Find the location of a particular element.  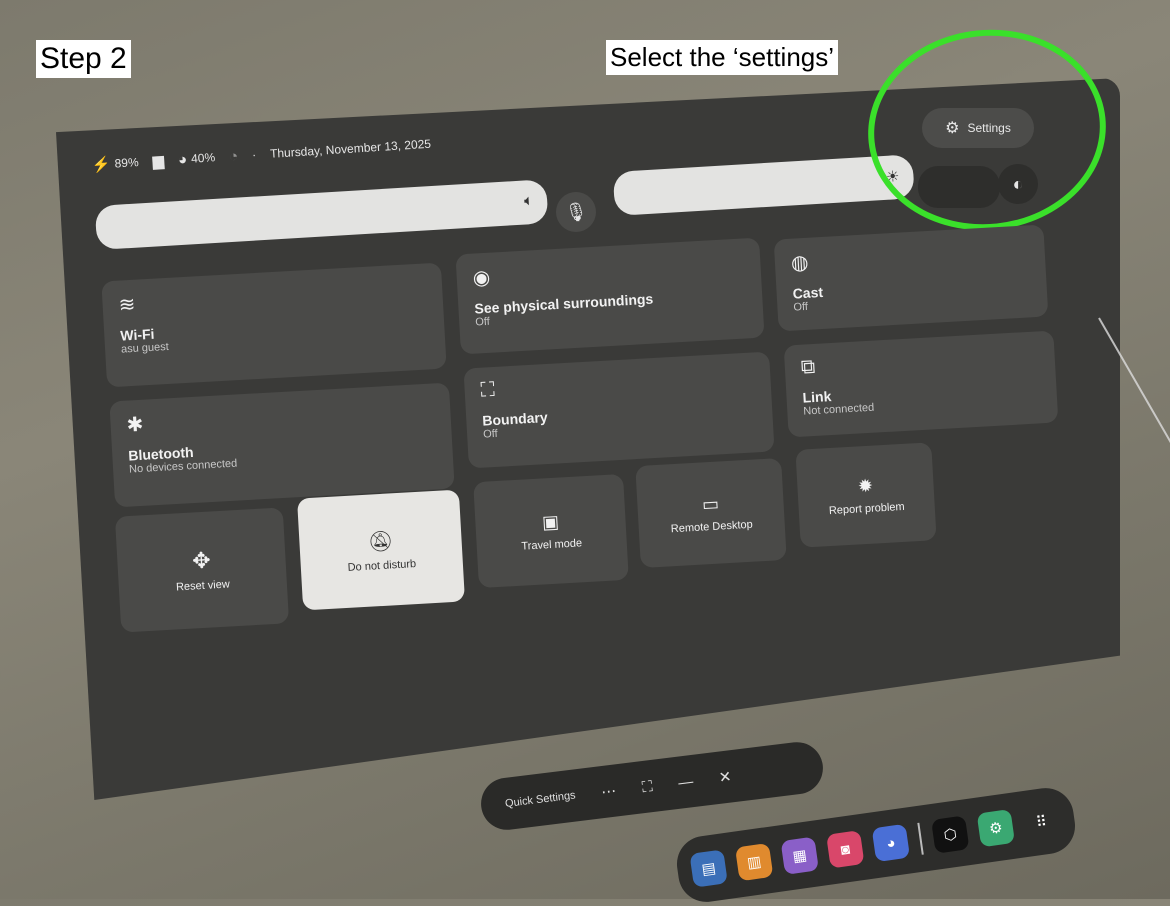

mic-icon: 🎙︎ is located at coordinates (576, 211).